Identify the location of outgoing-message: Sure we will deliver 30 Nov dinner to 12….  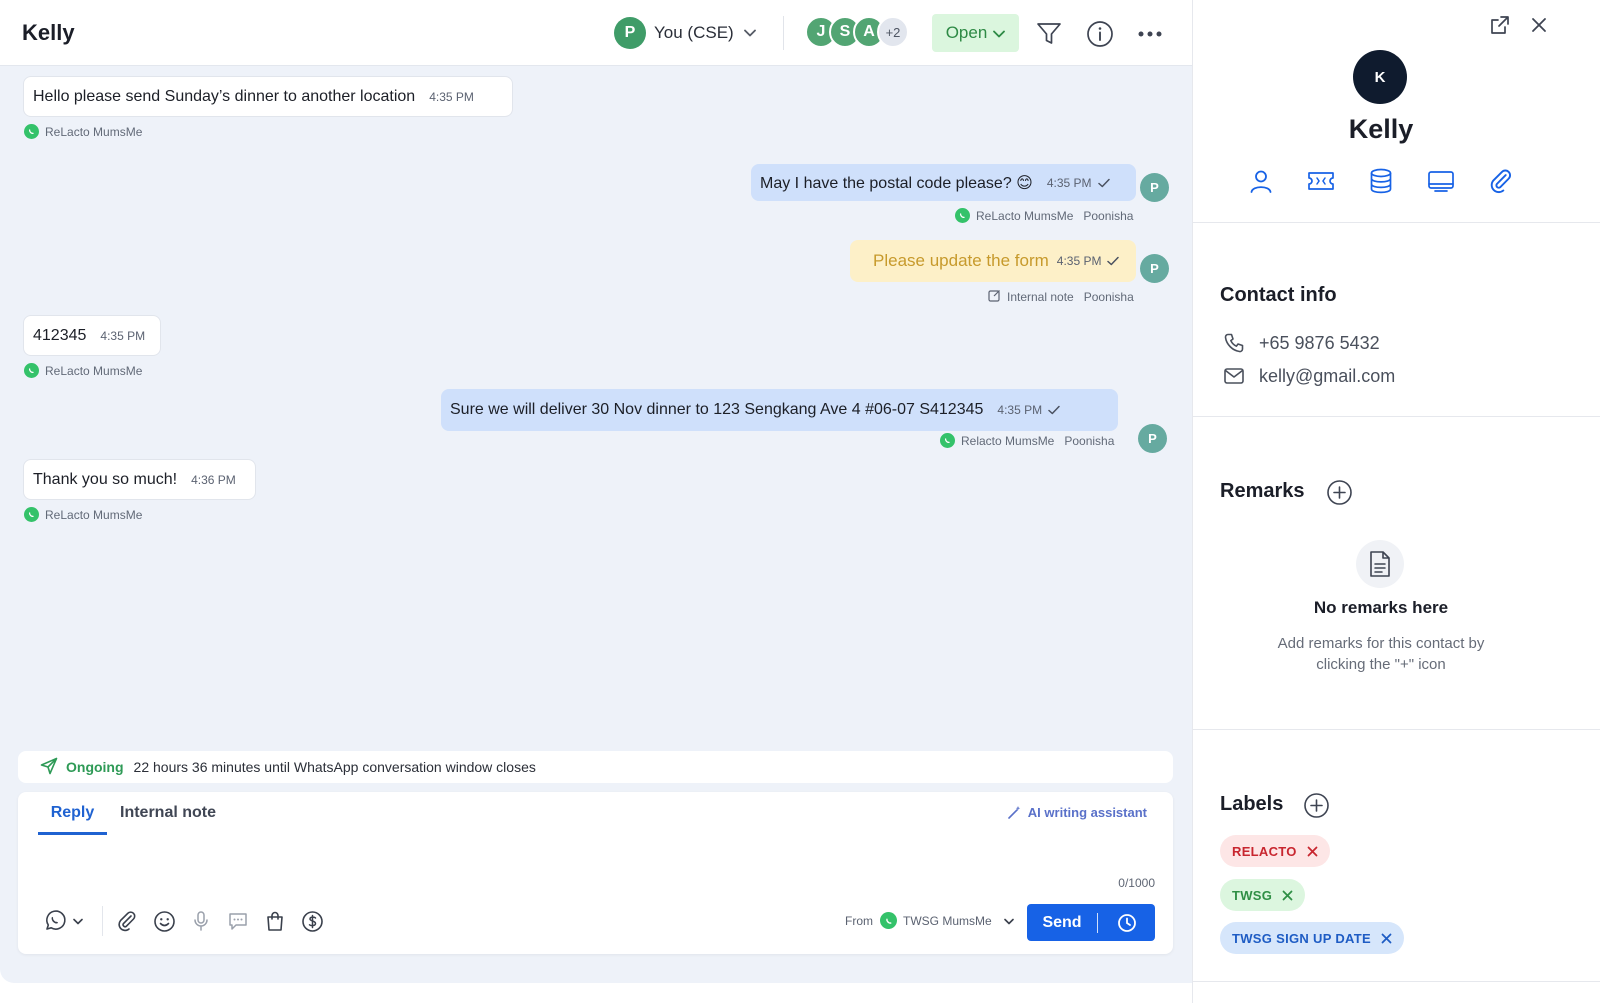
(779, 410).